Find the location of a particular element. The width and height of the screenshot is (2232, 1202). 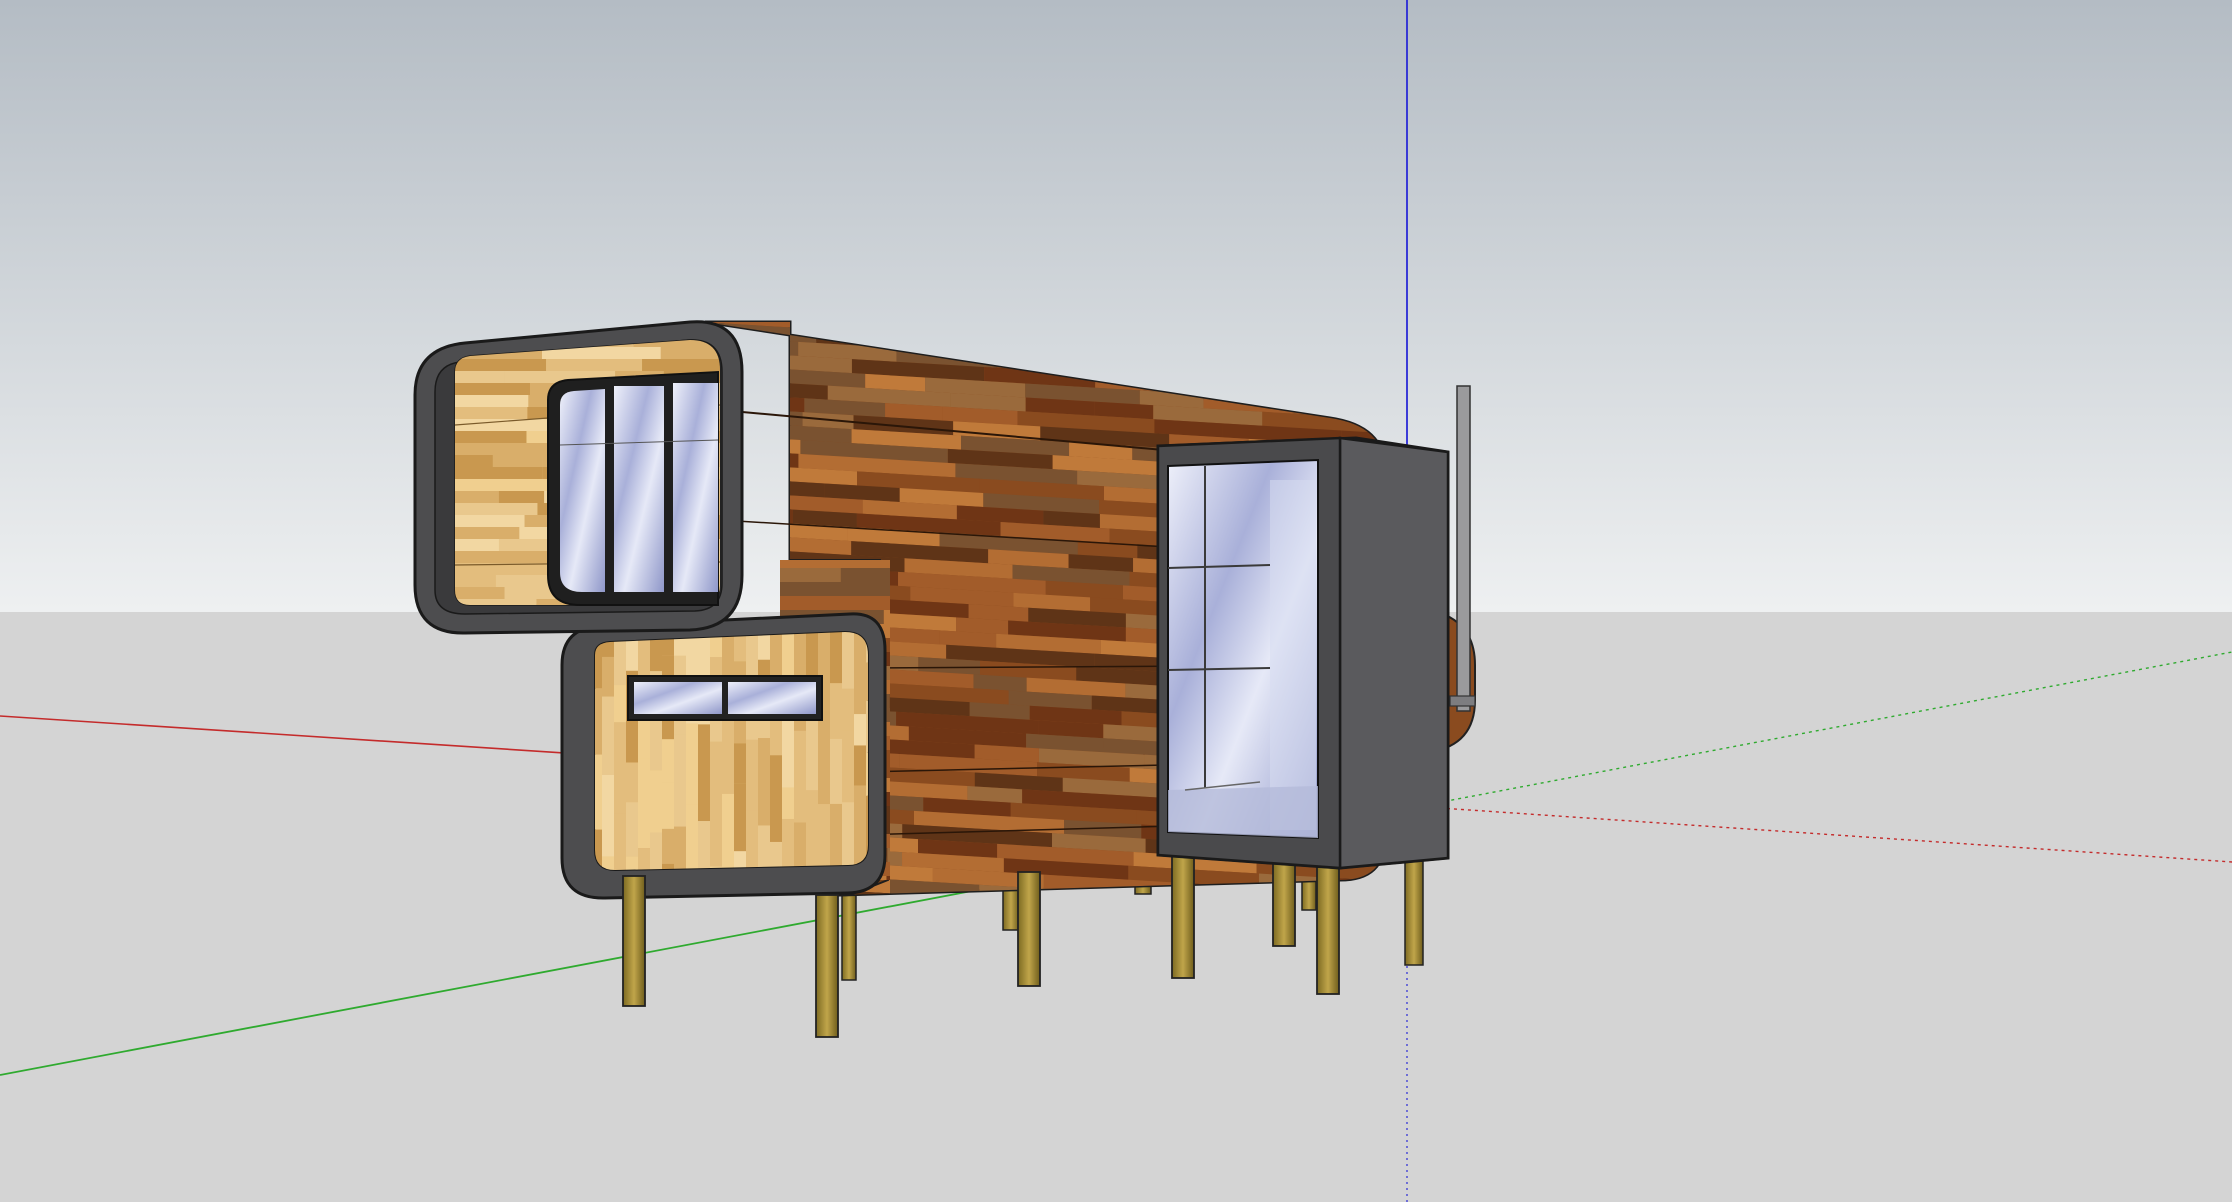

glass-box is located at coordinates (1303, 653).